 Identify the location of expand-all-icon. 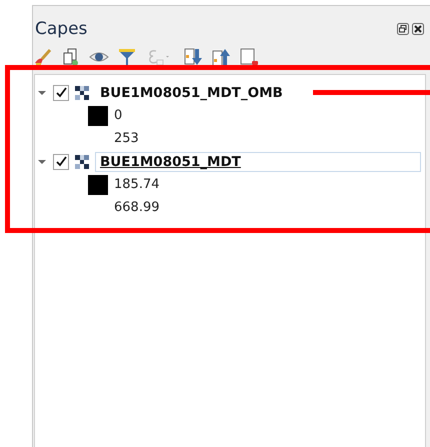
(193, 57).